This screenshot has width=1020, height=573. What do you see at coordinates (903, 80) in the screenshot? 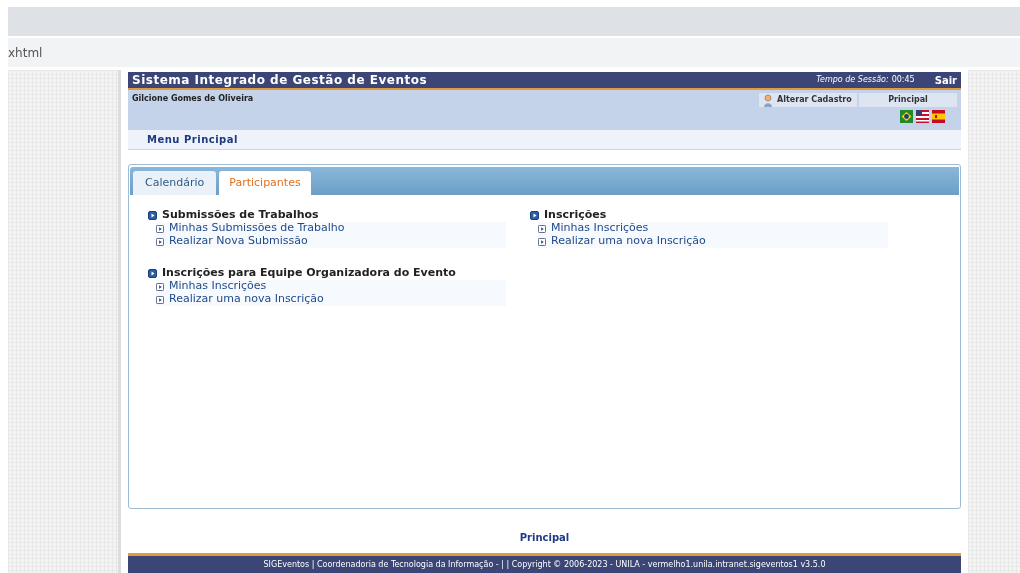
I see `session-time: 00:45` at bounding box center [903, 80].